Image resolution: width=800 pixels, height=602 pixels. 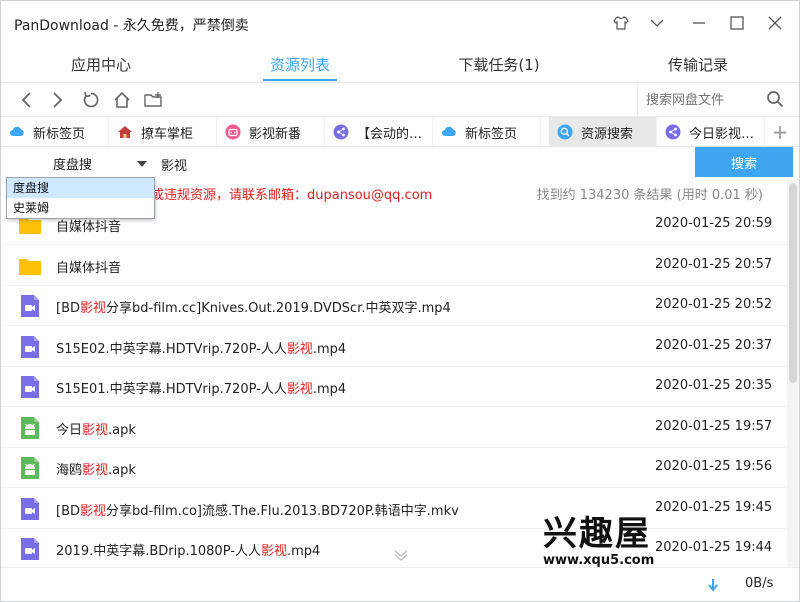 I want to click on file-name-text: 2019.中英字幕.BDrip.1080P-人人, so click(x=158, y=551).